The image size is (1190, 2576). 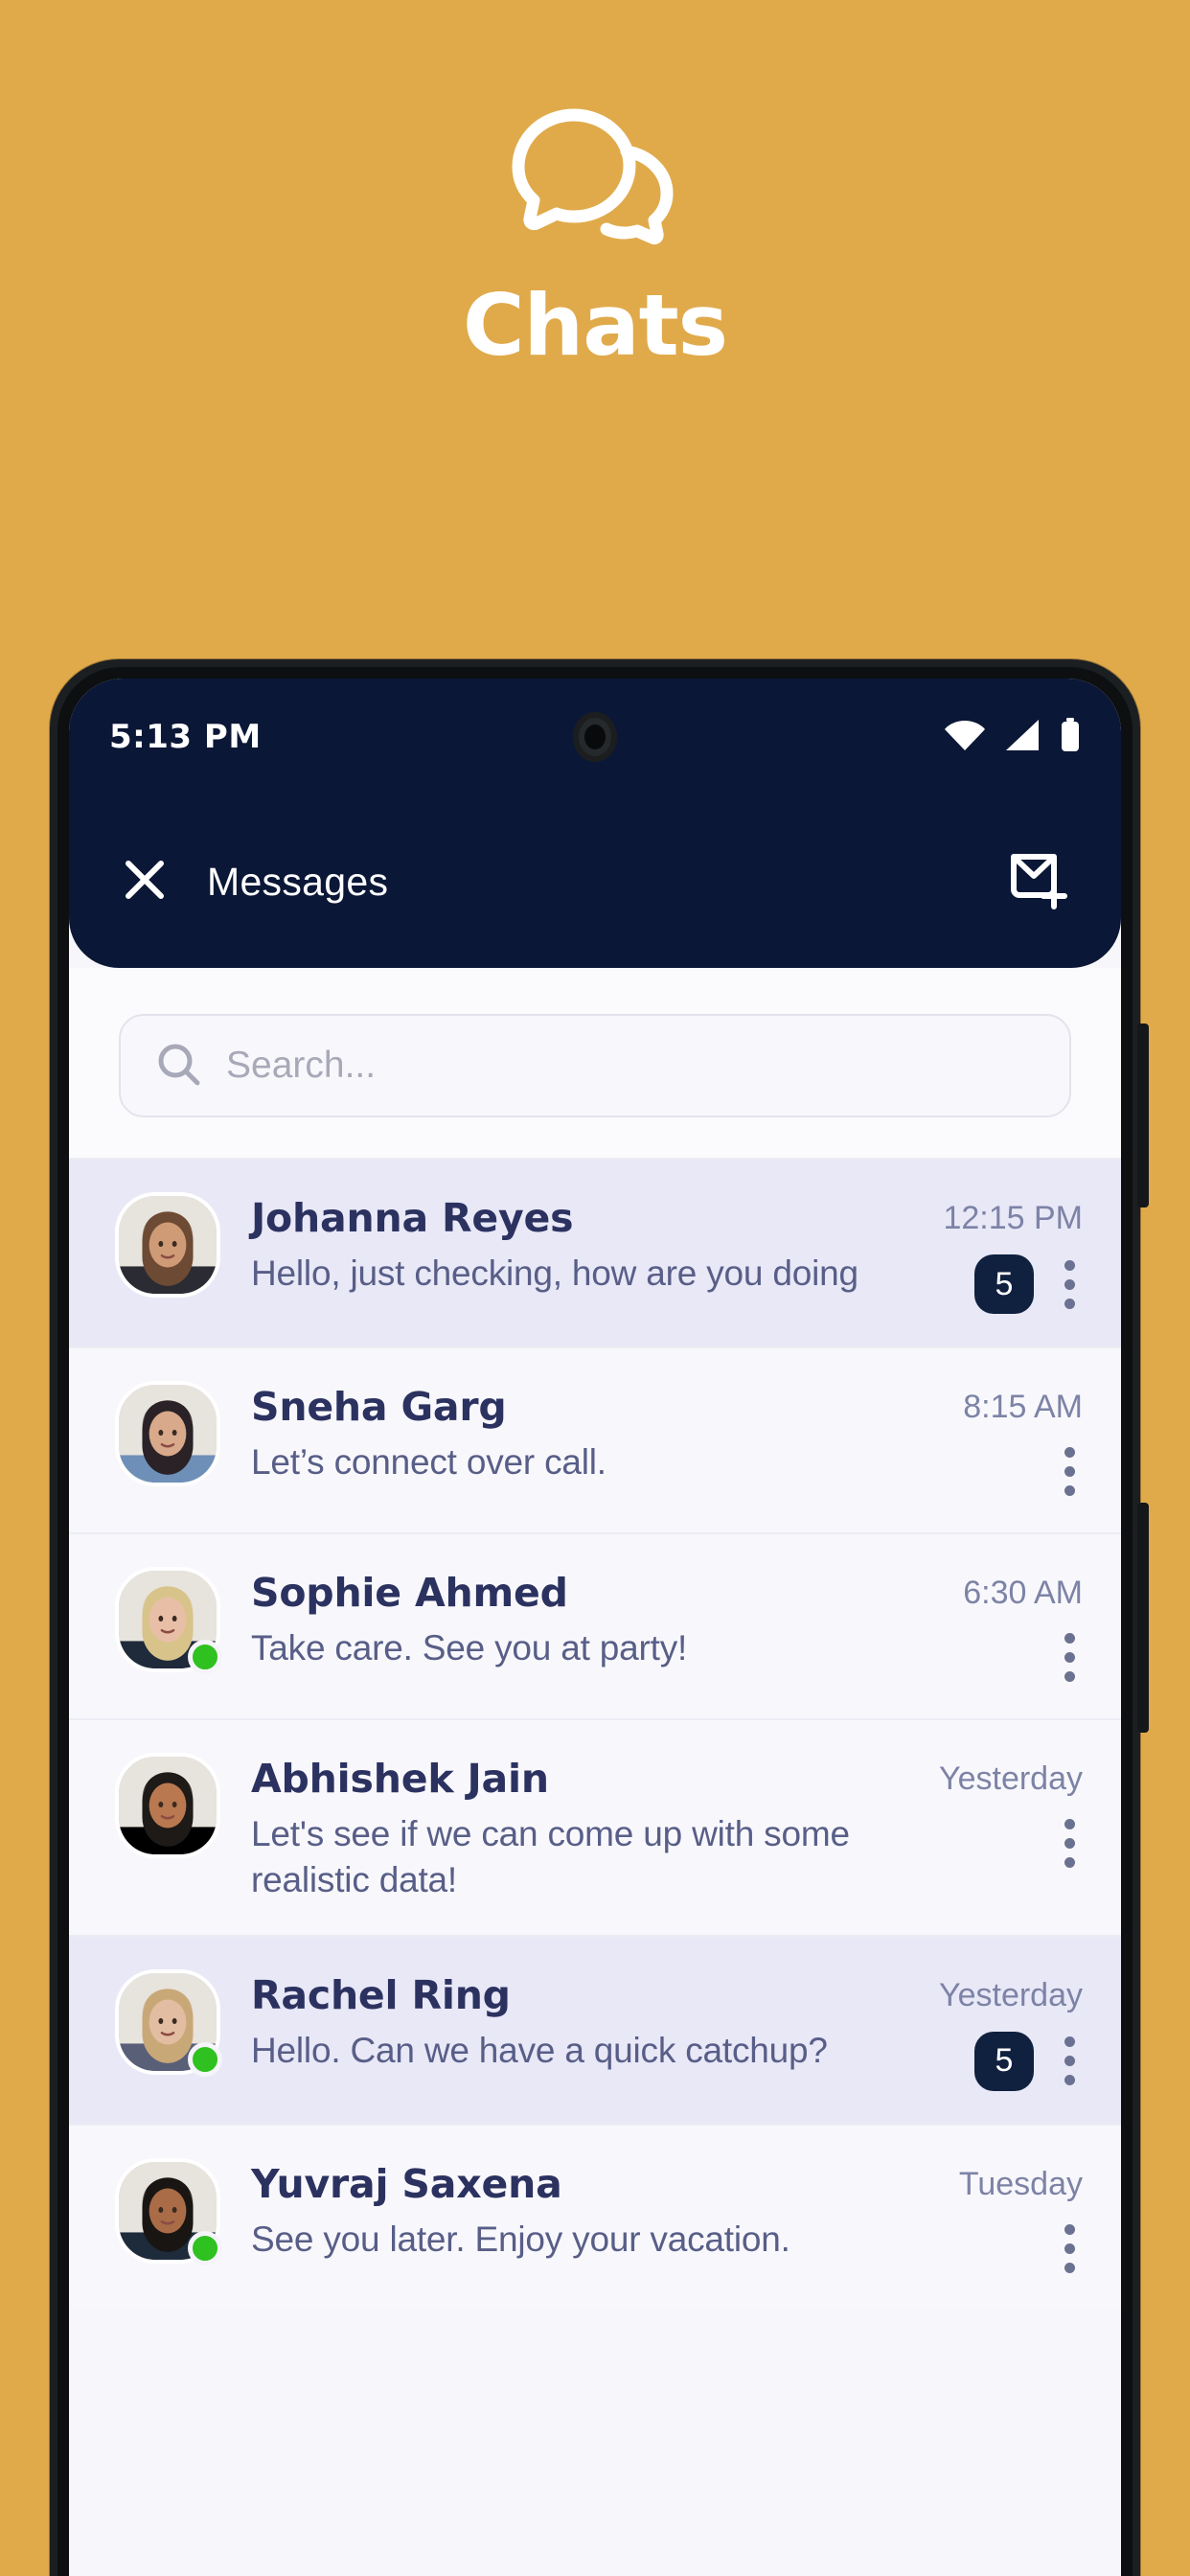 I want to click on chat-contact-name: Sneha Garg, so click(x=379, y=1407).